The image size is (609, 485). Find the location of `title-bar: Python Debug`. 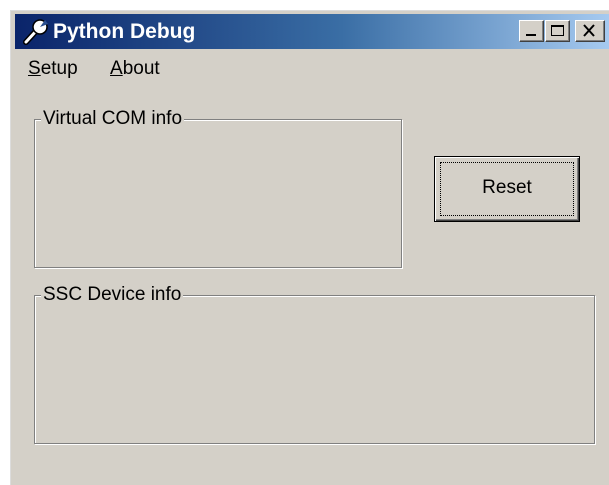

title-bar: Python Debug is located at coordinates (312, 31).